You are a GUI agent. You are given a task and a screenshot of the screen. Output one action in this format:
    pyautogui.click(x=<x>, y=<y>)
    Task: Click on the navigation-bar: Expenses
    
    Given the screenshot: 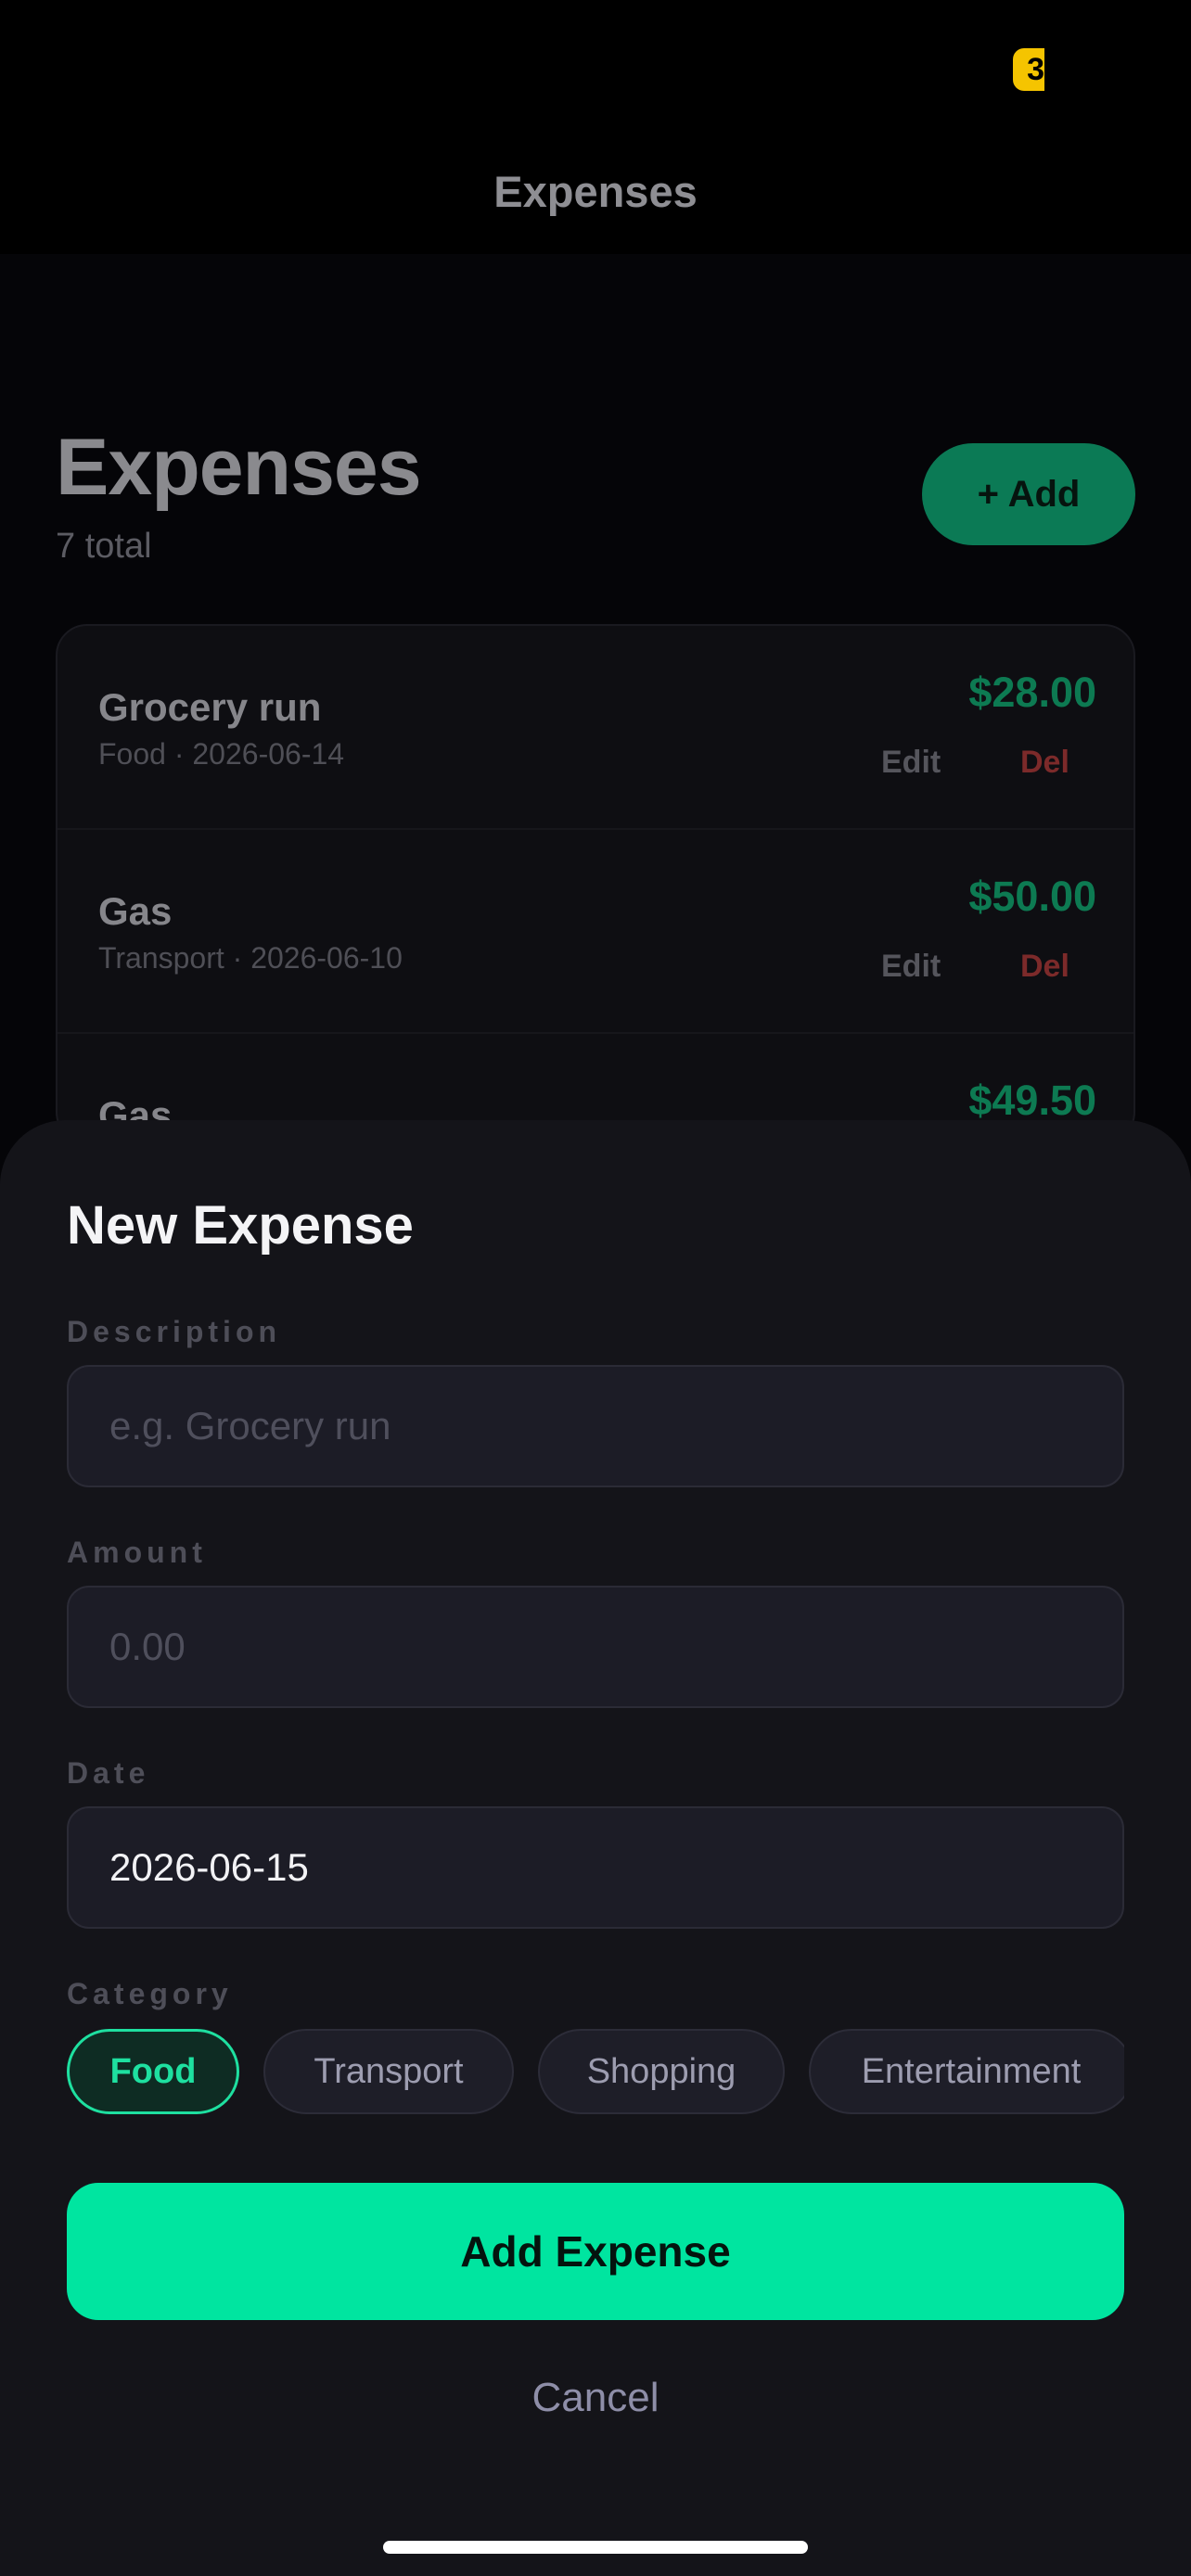 What is the action you would take?
    pyautogui.click(x=595, y=192)
    